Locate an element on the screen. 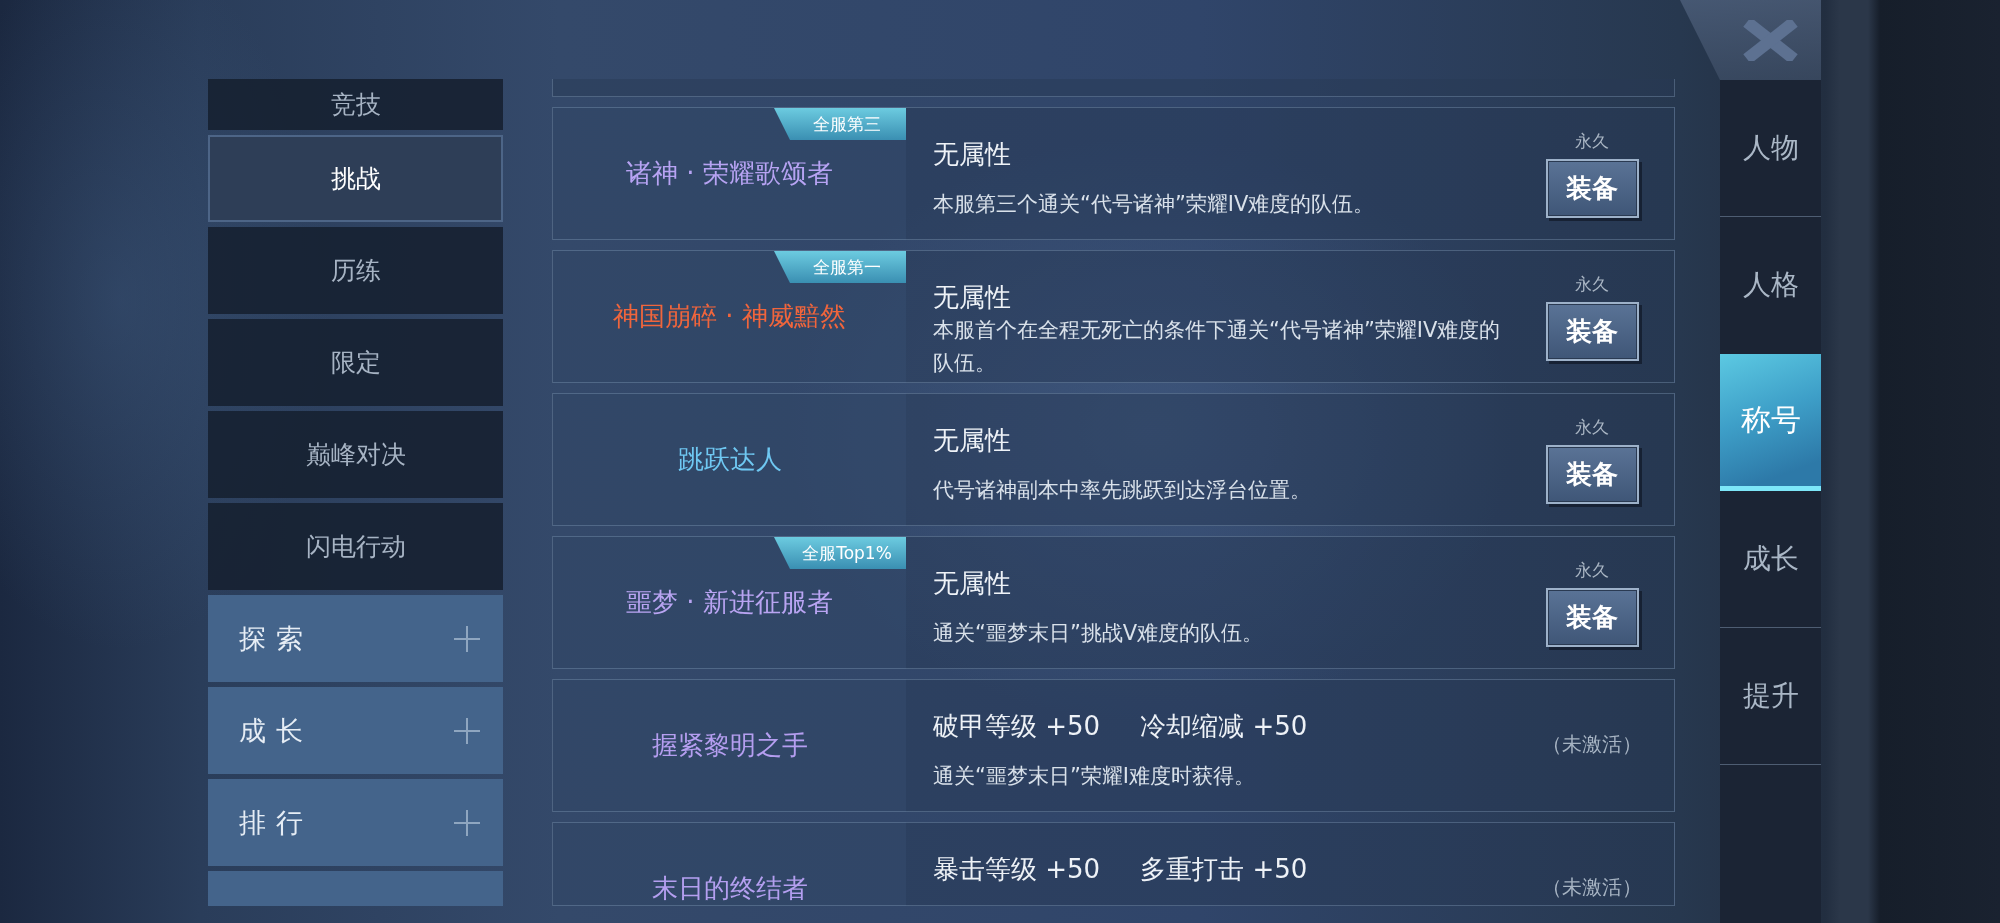 The height and width of the screenshot is (923, 2000). description-text: 本服第三个通关“代号诸神”荣耀IV难度的队伍。 is located at coordinates (1154, 204).